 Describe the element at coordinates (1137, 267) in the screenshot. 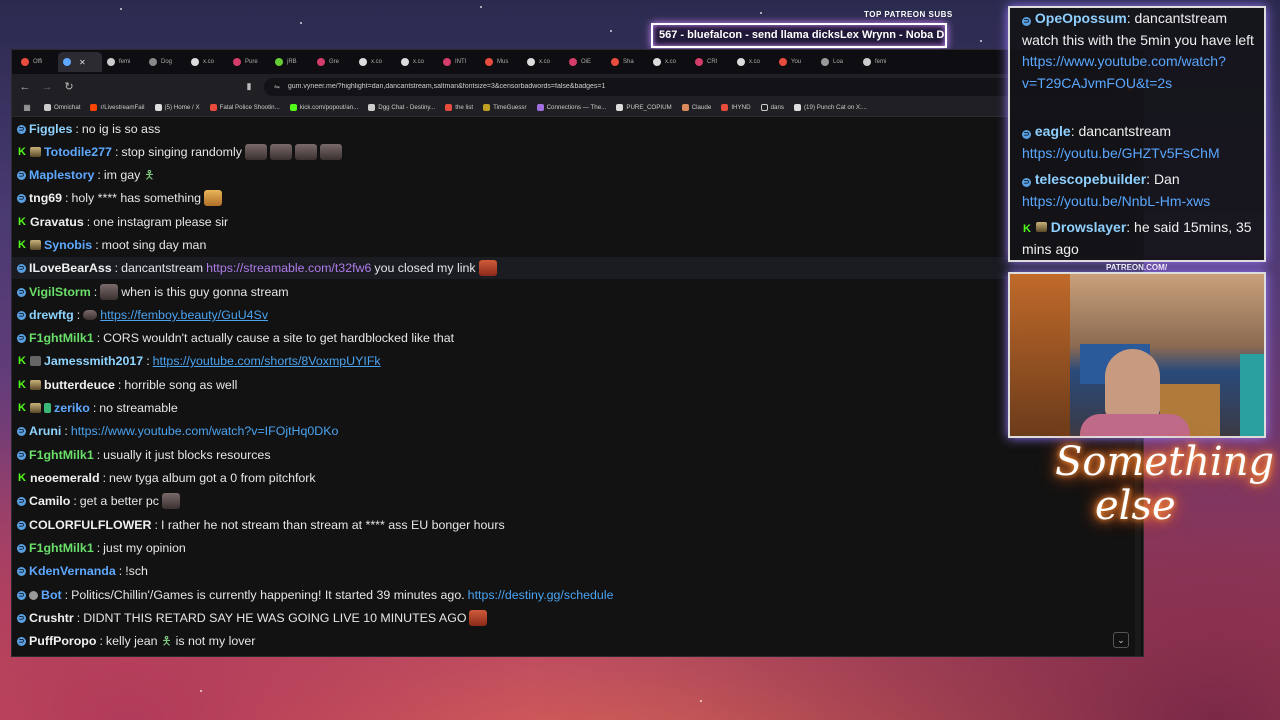

I see `patreon-url-label: PATREON.COM/` at that location.